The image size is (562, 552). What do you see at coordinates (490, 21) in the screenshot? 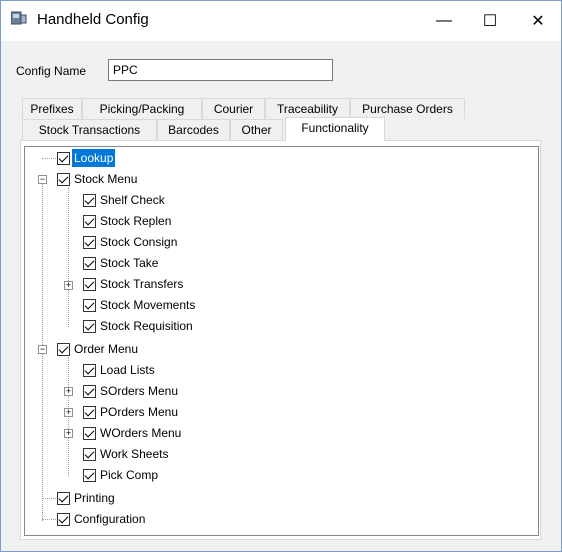
I see `maximize-button: ☐` at bounding box center [490, 21].